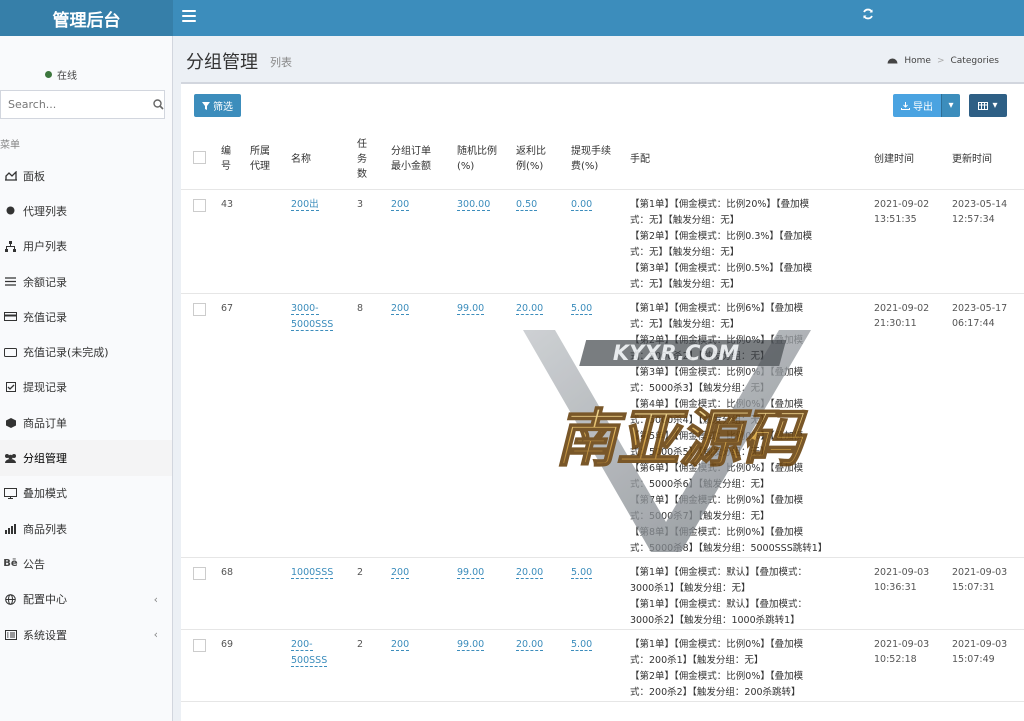 The width and height of the screenshot is (1024, 721). Describe the element at coordinates (309, 660) in the screenshot. I see `group-name-link: 500SSS` at that location.